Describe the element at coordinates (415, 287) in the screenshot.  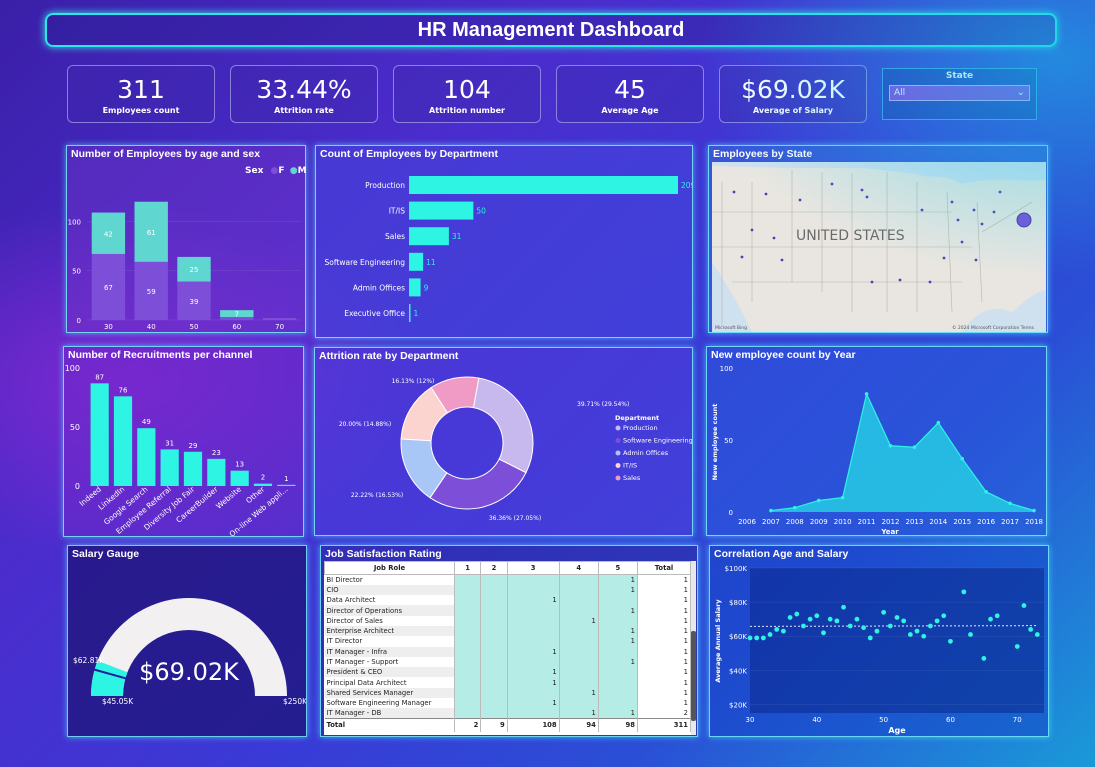
I see `bar-admin-offices` at that location.